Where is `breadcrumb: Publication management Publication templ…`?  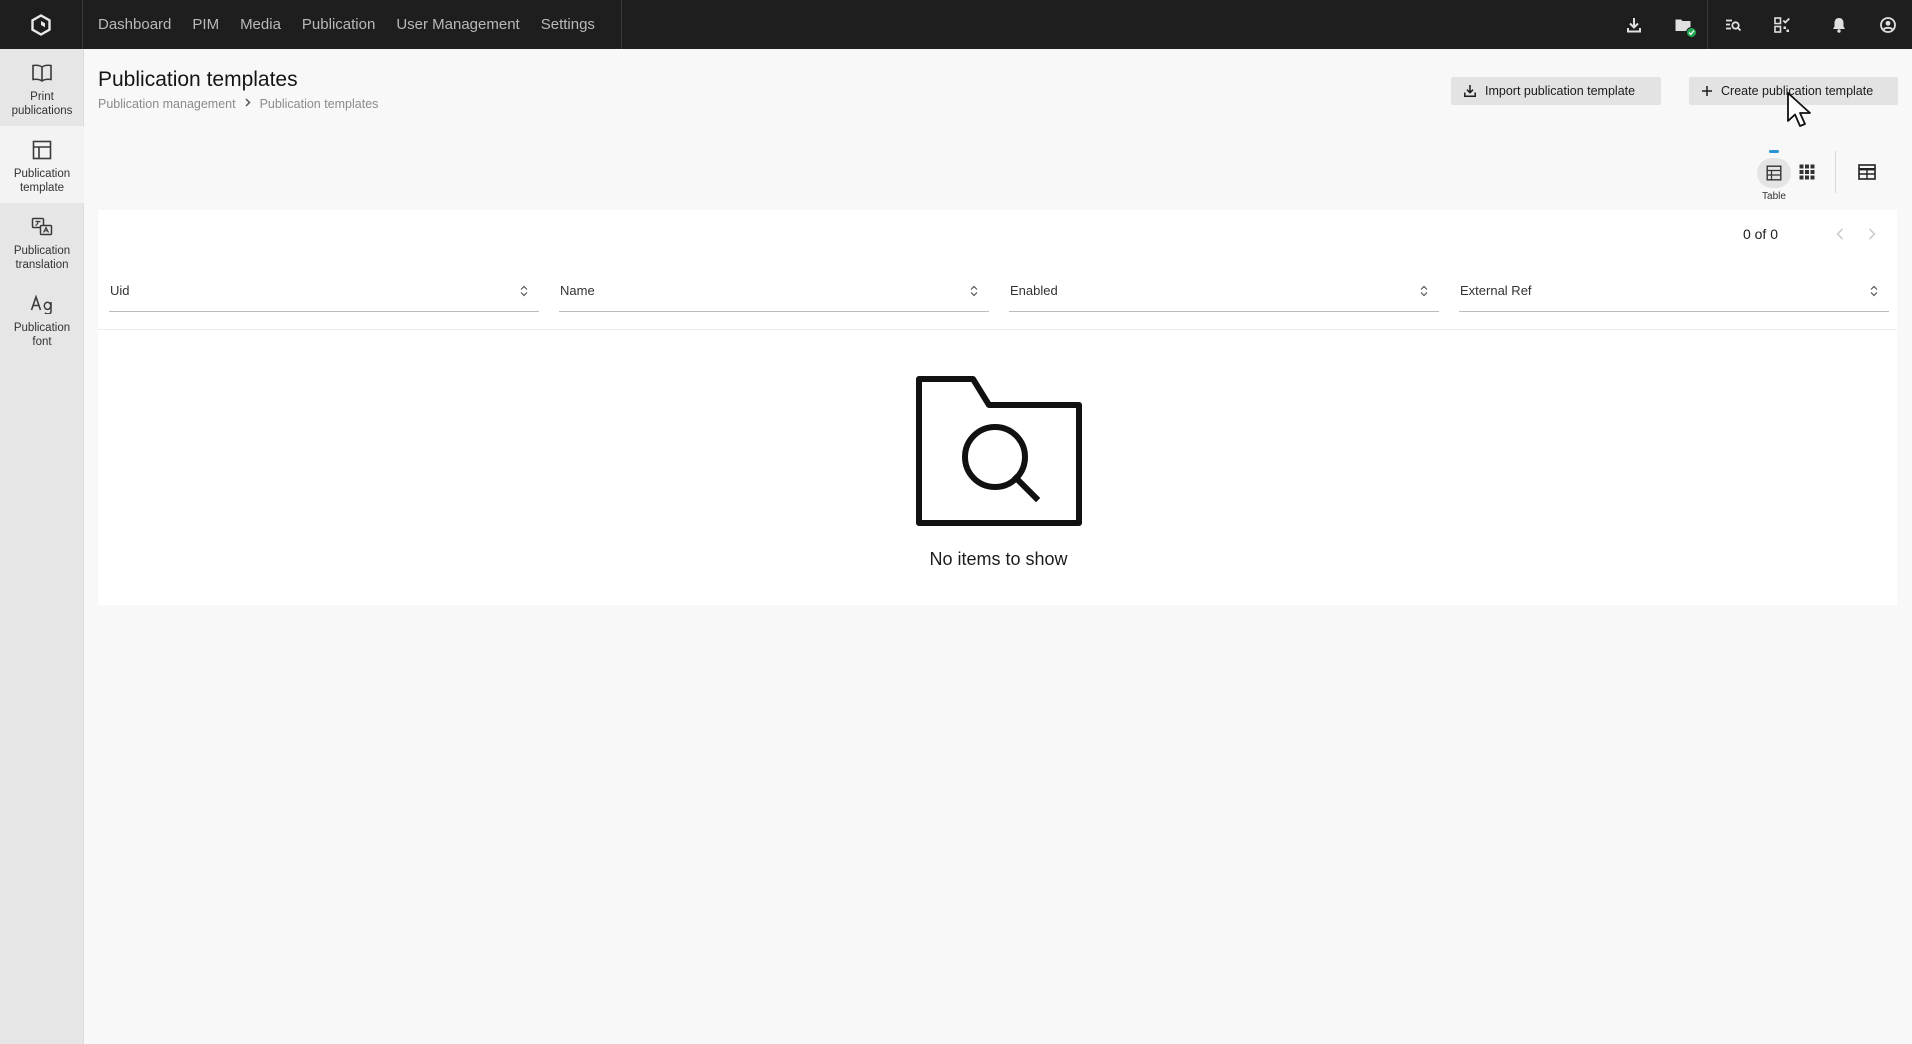
breadcrumb: Publication management Publication templ… is located at coordinates (238, 104).